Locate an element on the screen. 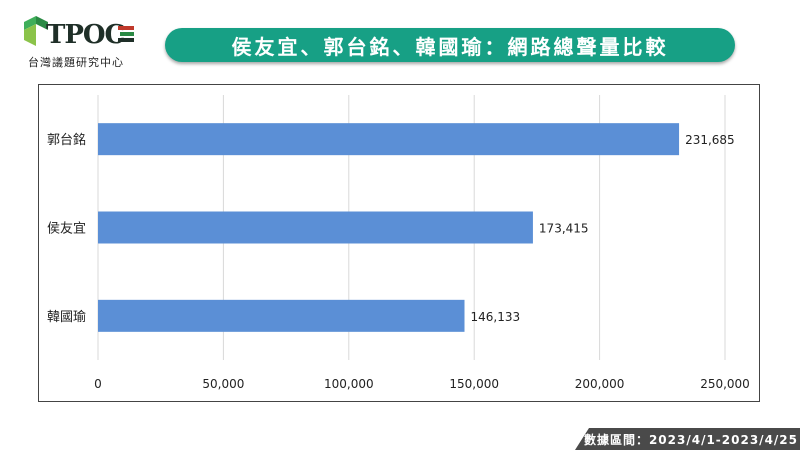  title-banner: 侯友宜、郭台銘、韓國瑜：網路總聲量比較 is located at coordinates (450, 45).